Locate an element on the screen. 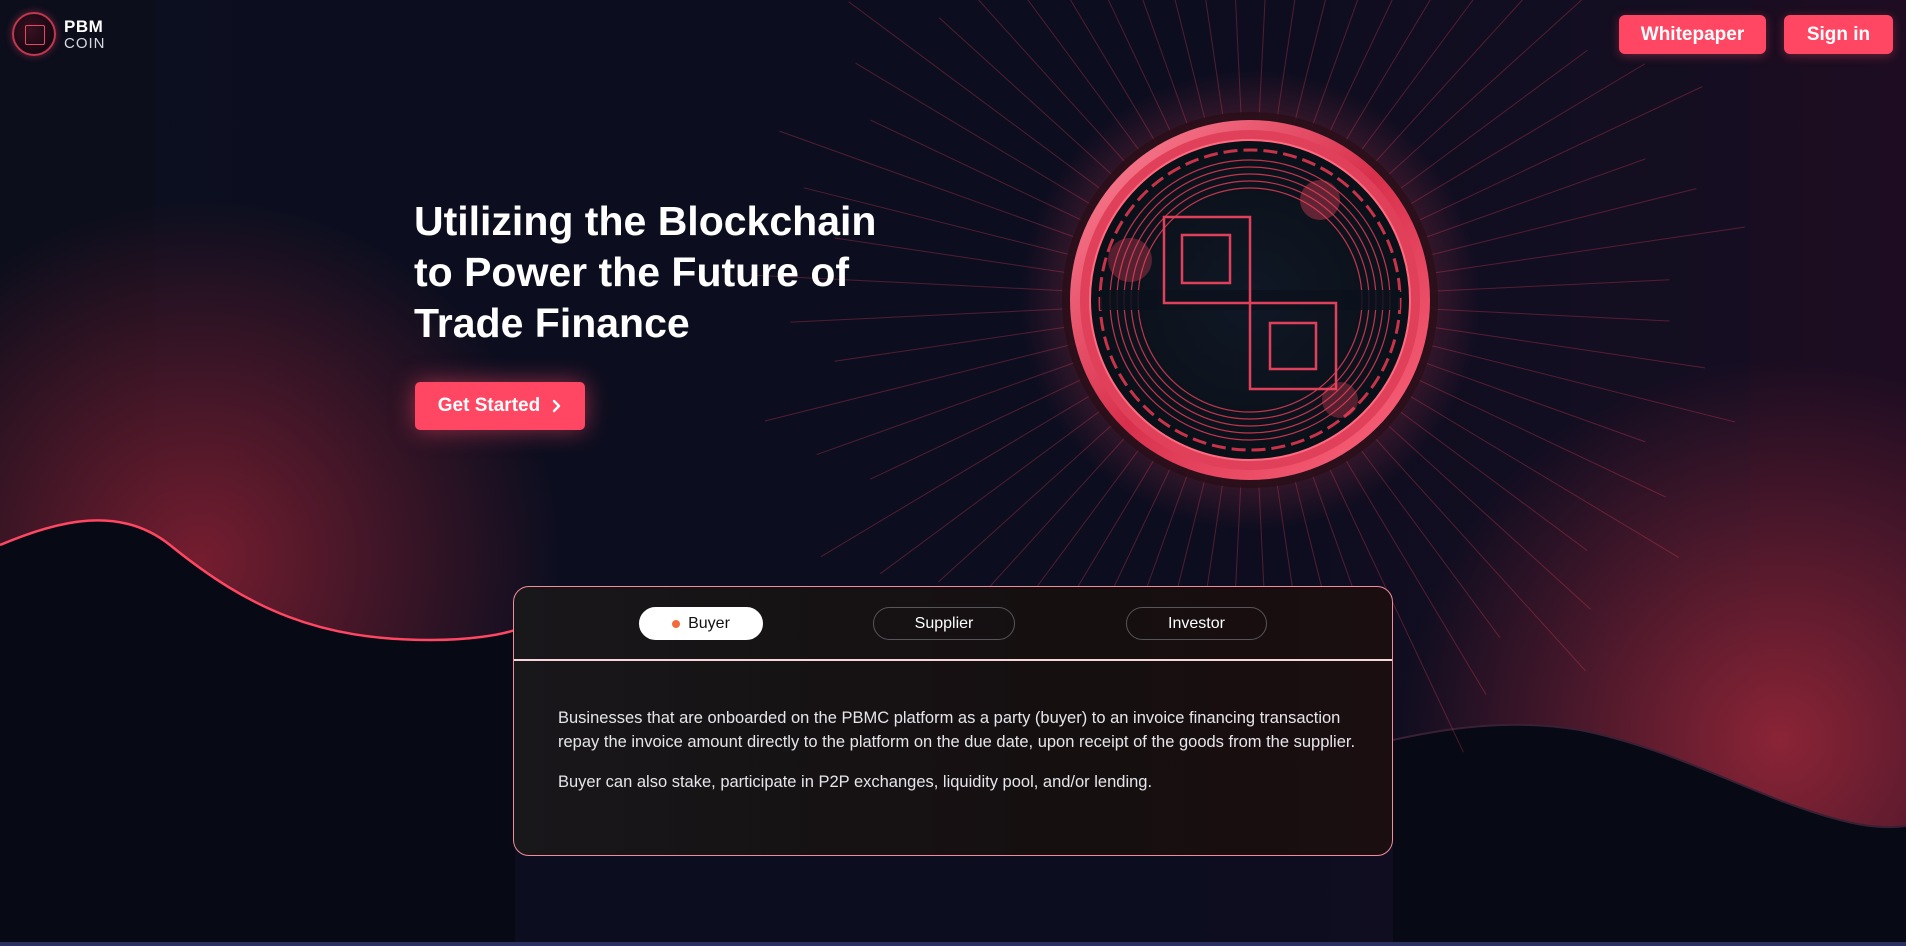 Image resolution: width=1906 pixels, height=946 pixels. sign-in-button: Sign in is located at coordinates (1838, 34).